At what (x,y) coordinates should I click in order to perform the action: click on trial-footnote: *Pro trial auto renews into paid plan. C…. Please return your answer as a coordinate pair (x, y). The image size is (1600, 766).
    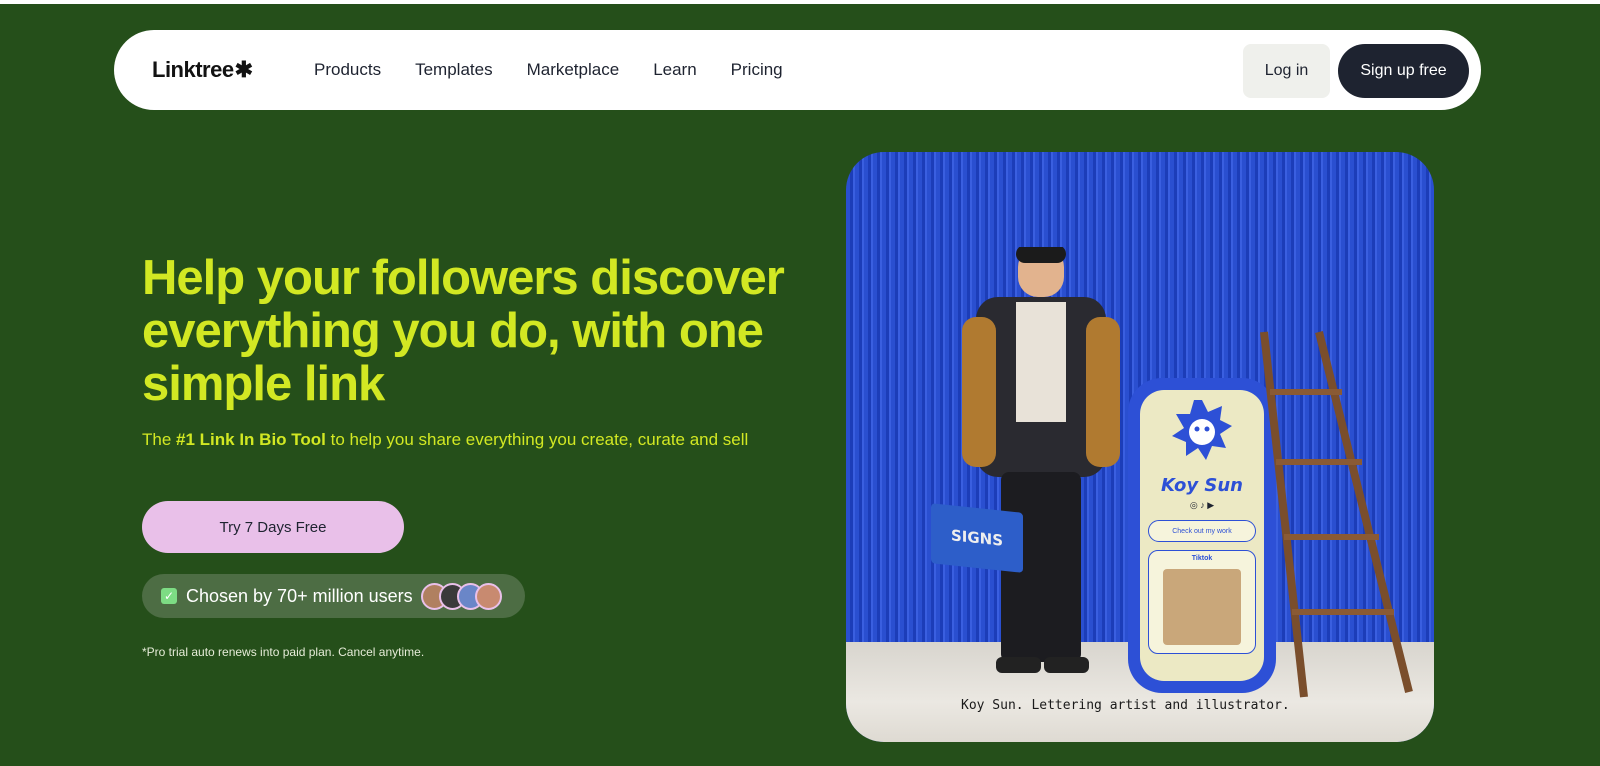
    Looking at the image, I should click on (283, 652).